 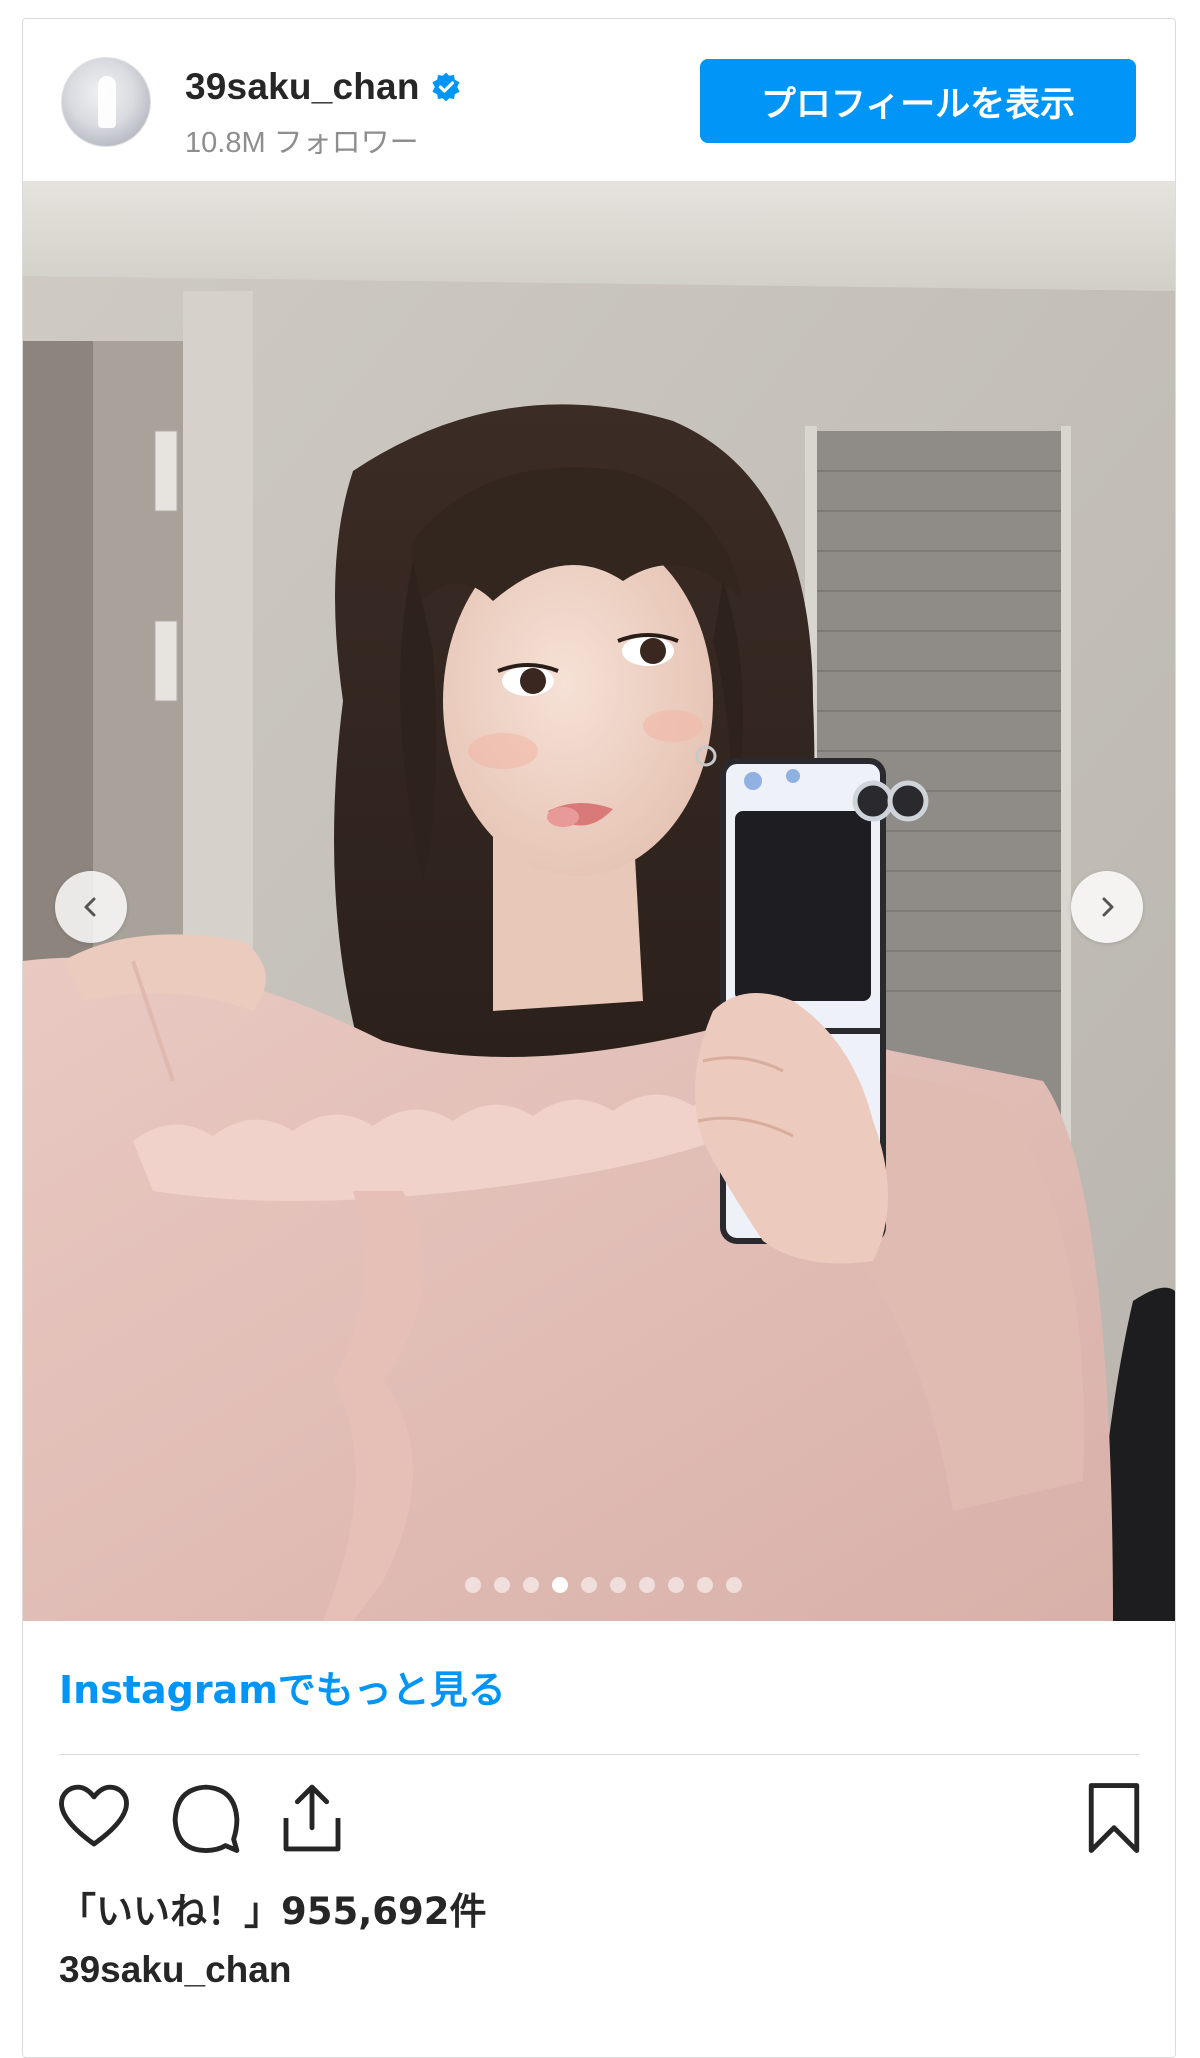 What do you see at coordinates (282, 1686) in the screenshot?
I see `view-more-on-instagram-link: Instagramでもっと見る` at bounding box center [282, 1686].